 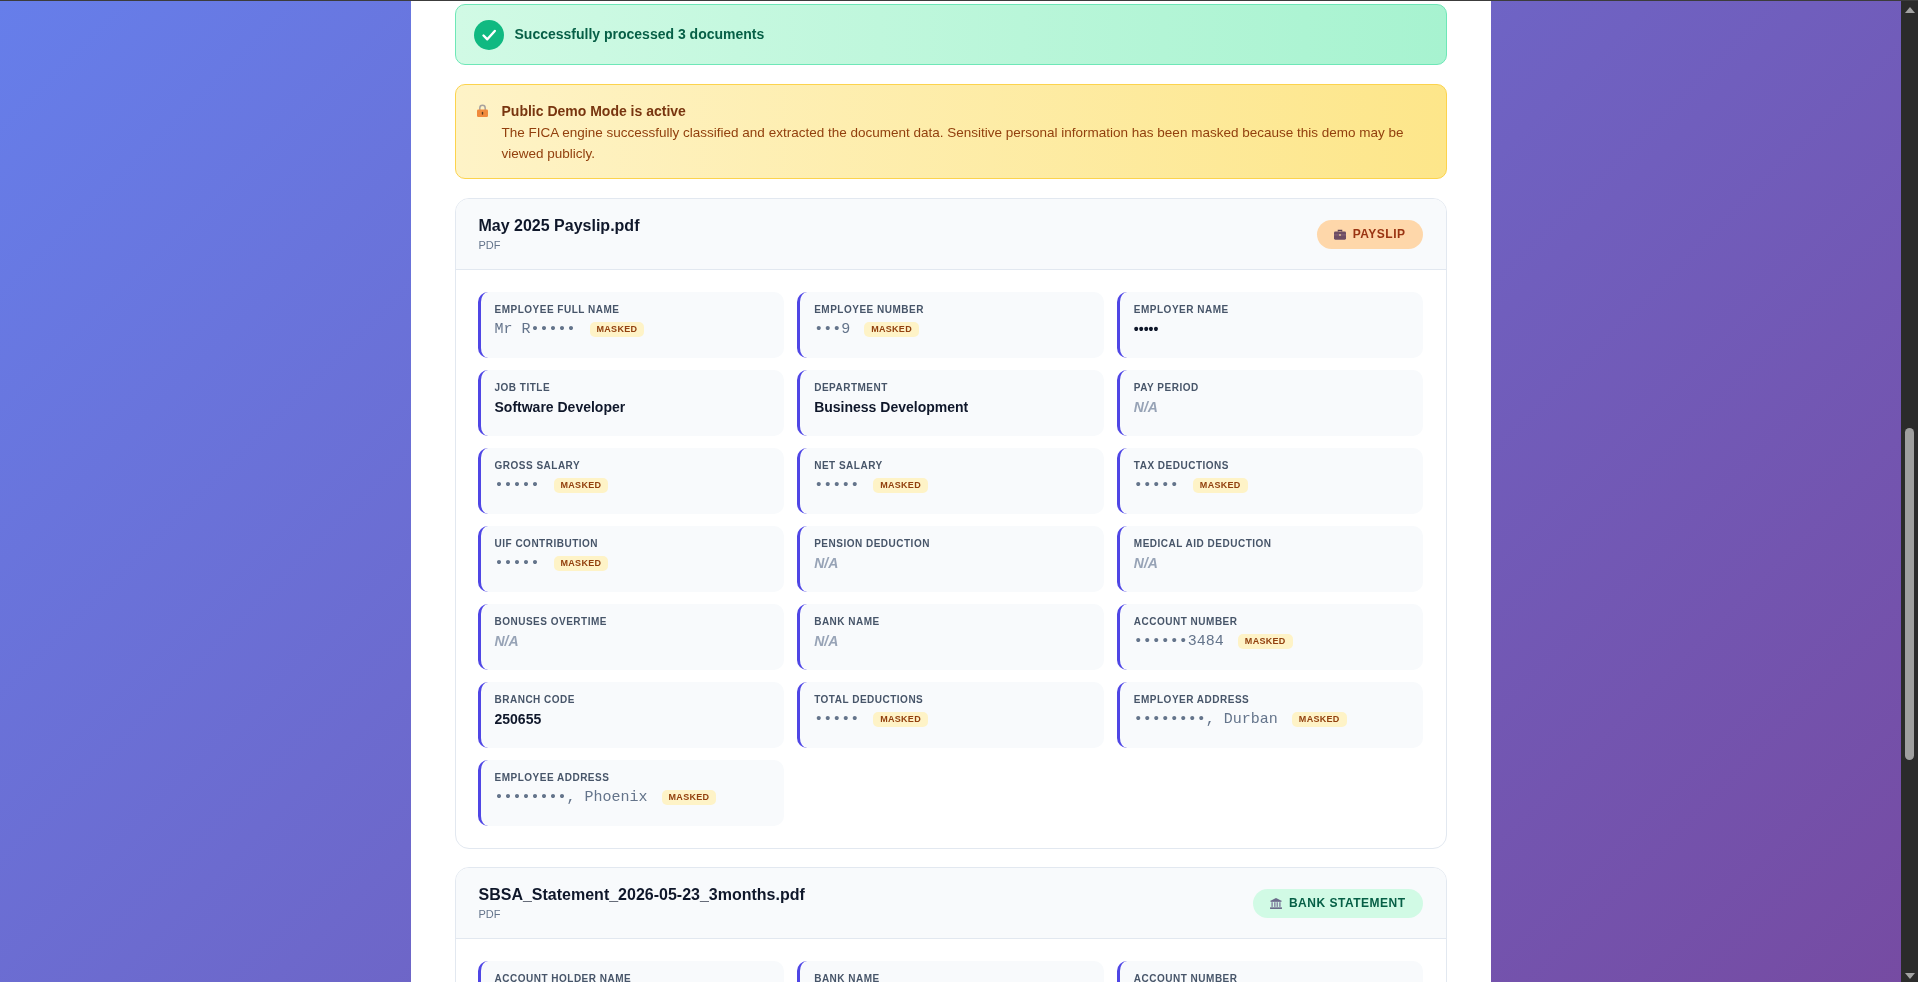 What do you see at coordinates (488, 34) in the screenshot?
I see `check-circle-icon` at bounding box center [488, 34].